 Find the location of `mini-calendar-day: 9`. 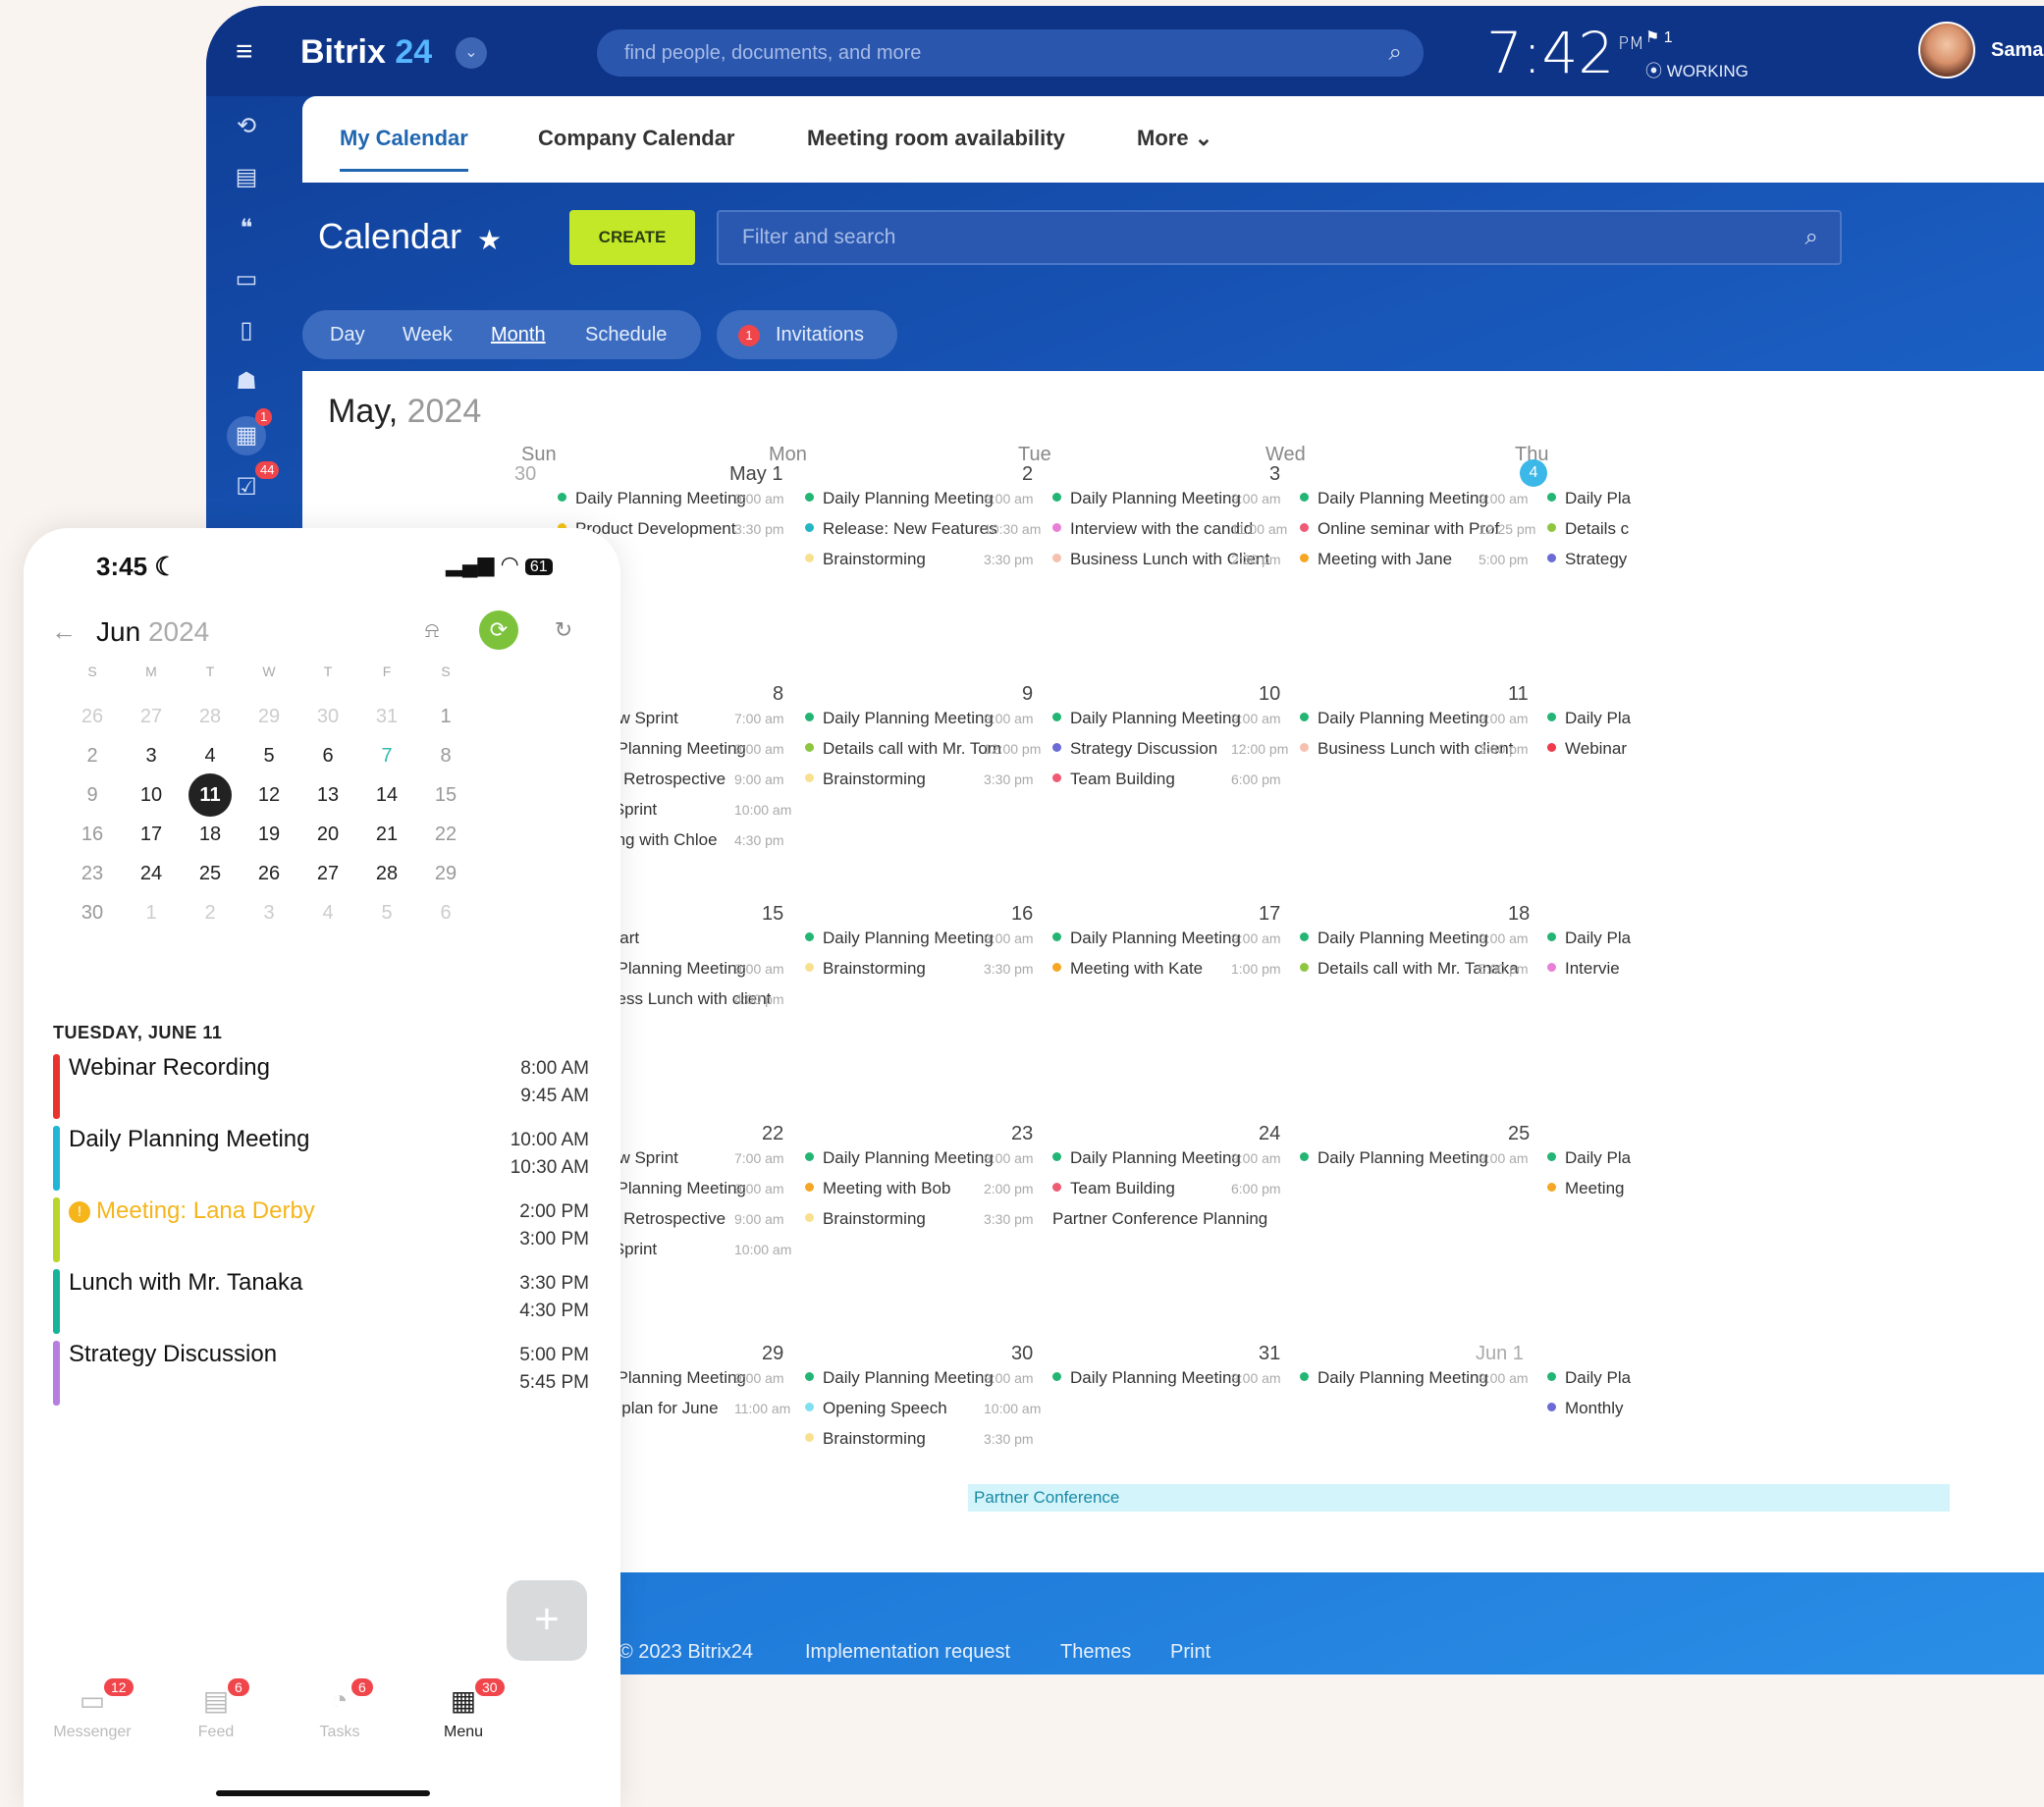

mini-calendar-day: 9 is located at coordinates (92, 795).